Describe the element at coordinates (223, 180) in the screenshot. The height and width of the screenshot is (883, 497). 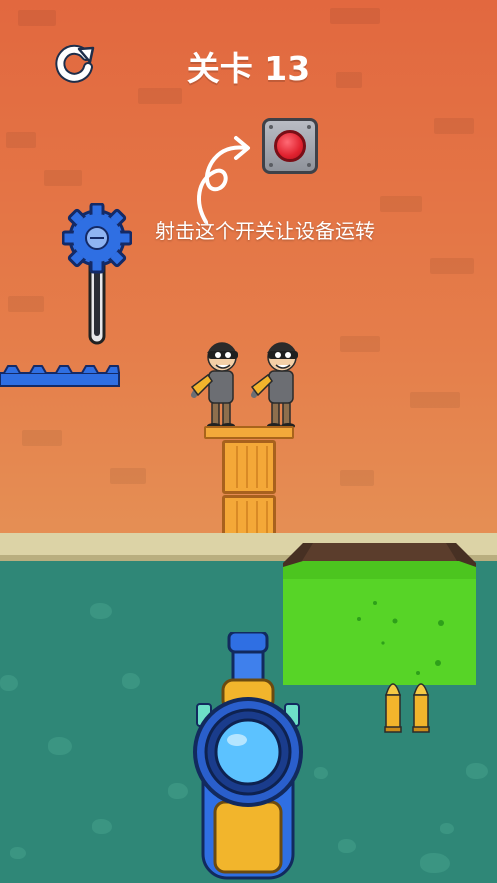
I see `hint-arrow-icon` at that location.